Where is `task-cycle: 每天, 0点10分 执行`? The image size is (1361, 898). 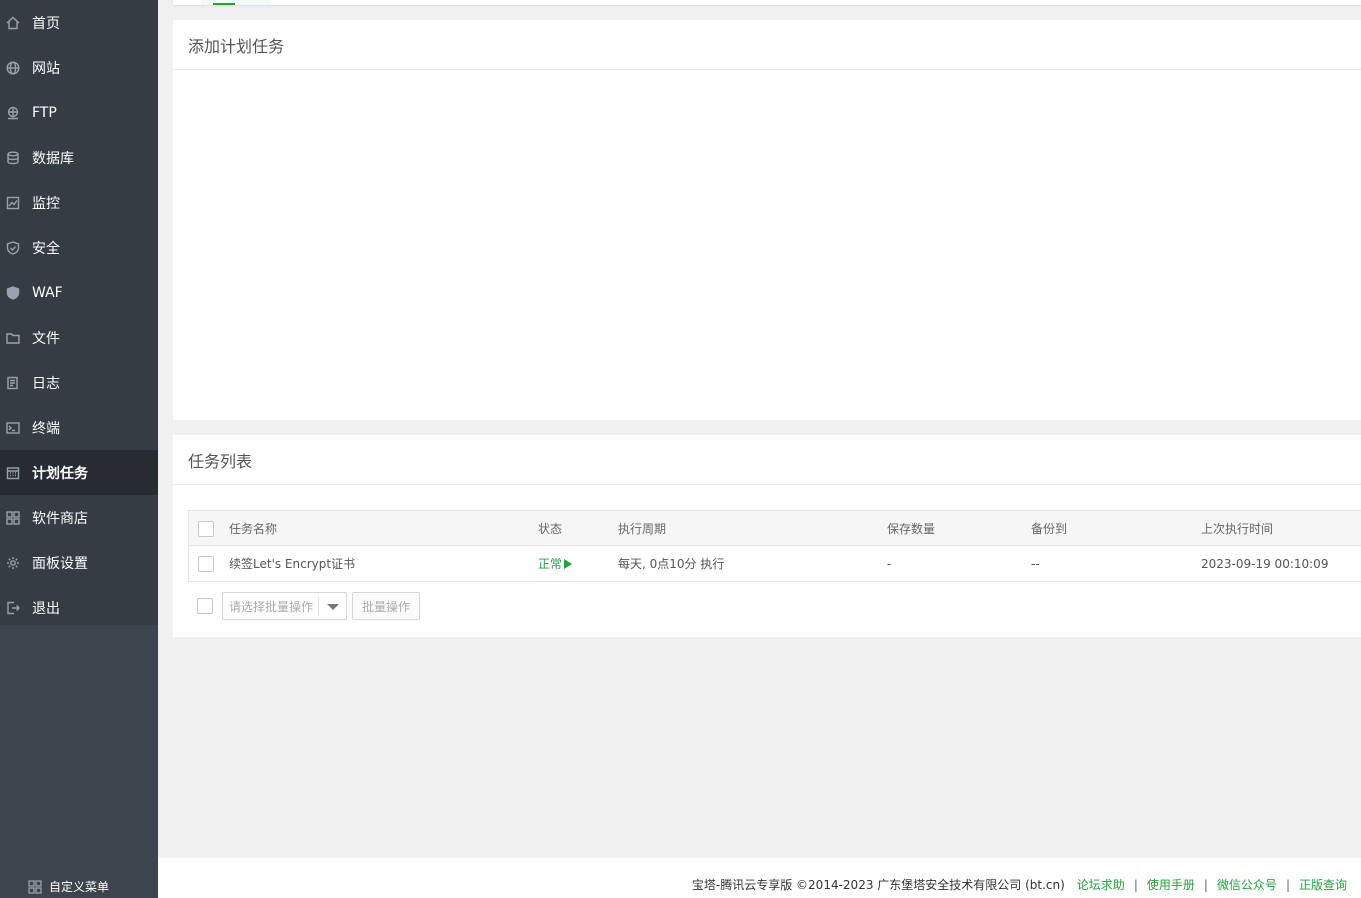 task-cycle: 每天, 0点10分 执行 is located at coordinates (671, 564).